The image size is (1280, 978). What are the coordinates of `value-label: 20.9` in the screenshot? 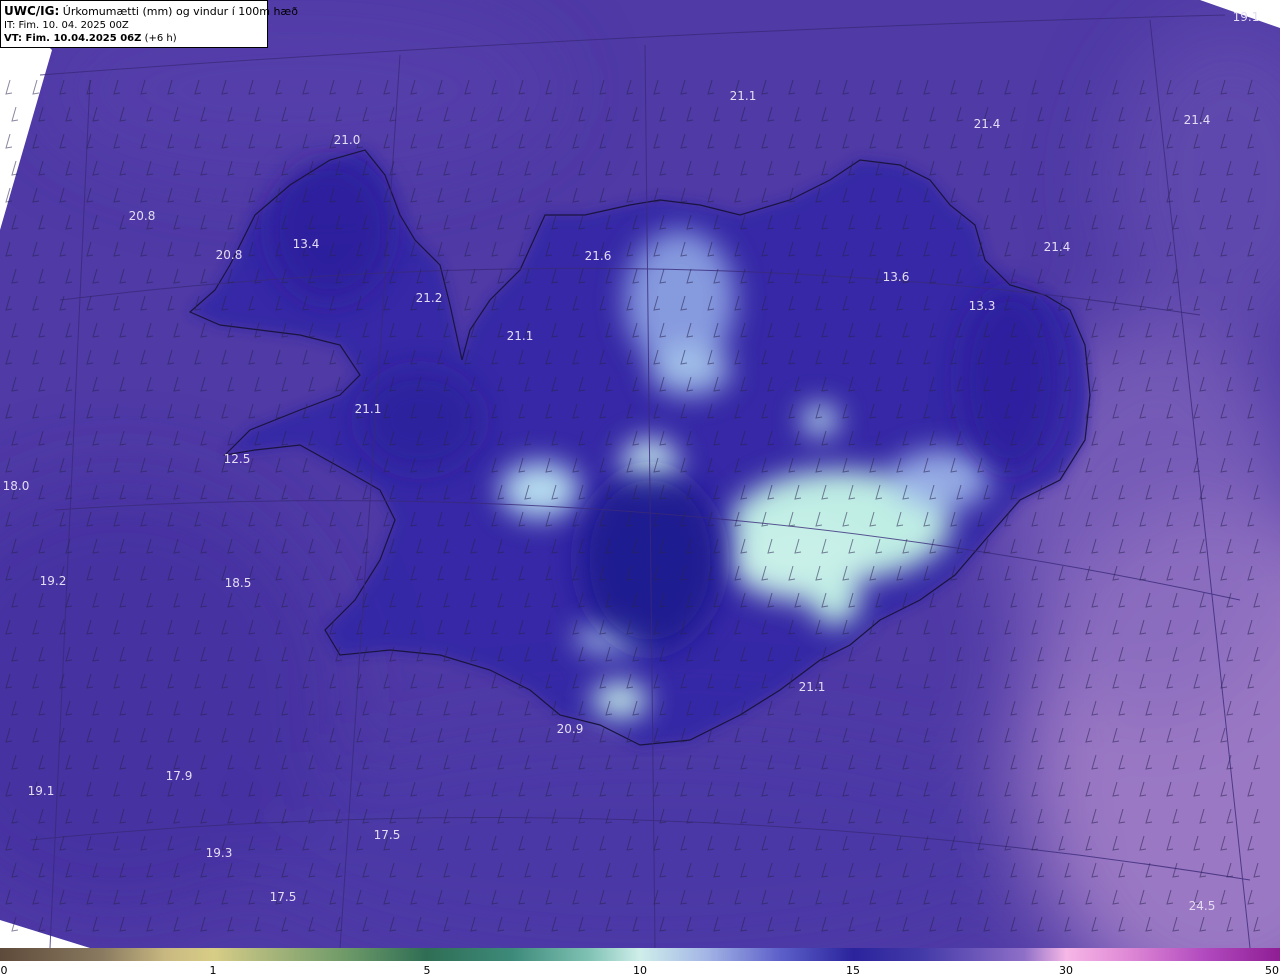 It's located at (570, 729).